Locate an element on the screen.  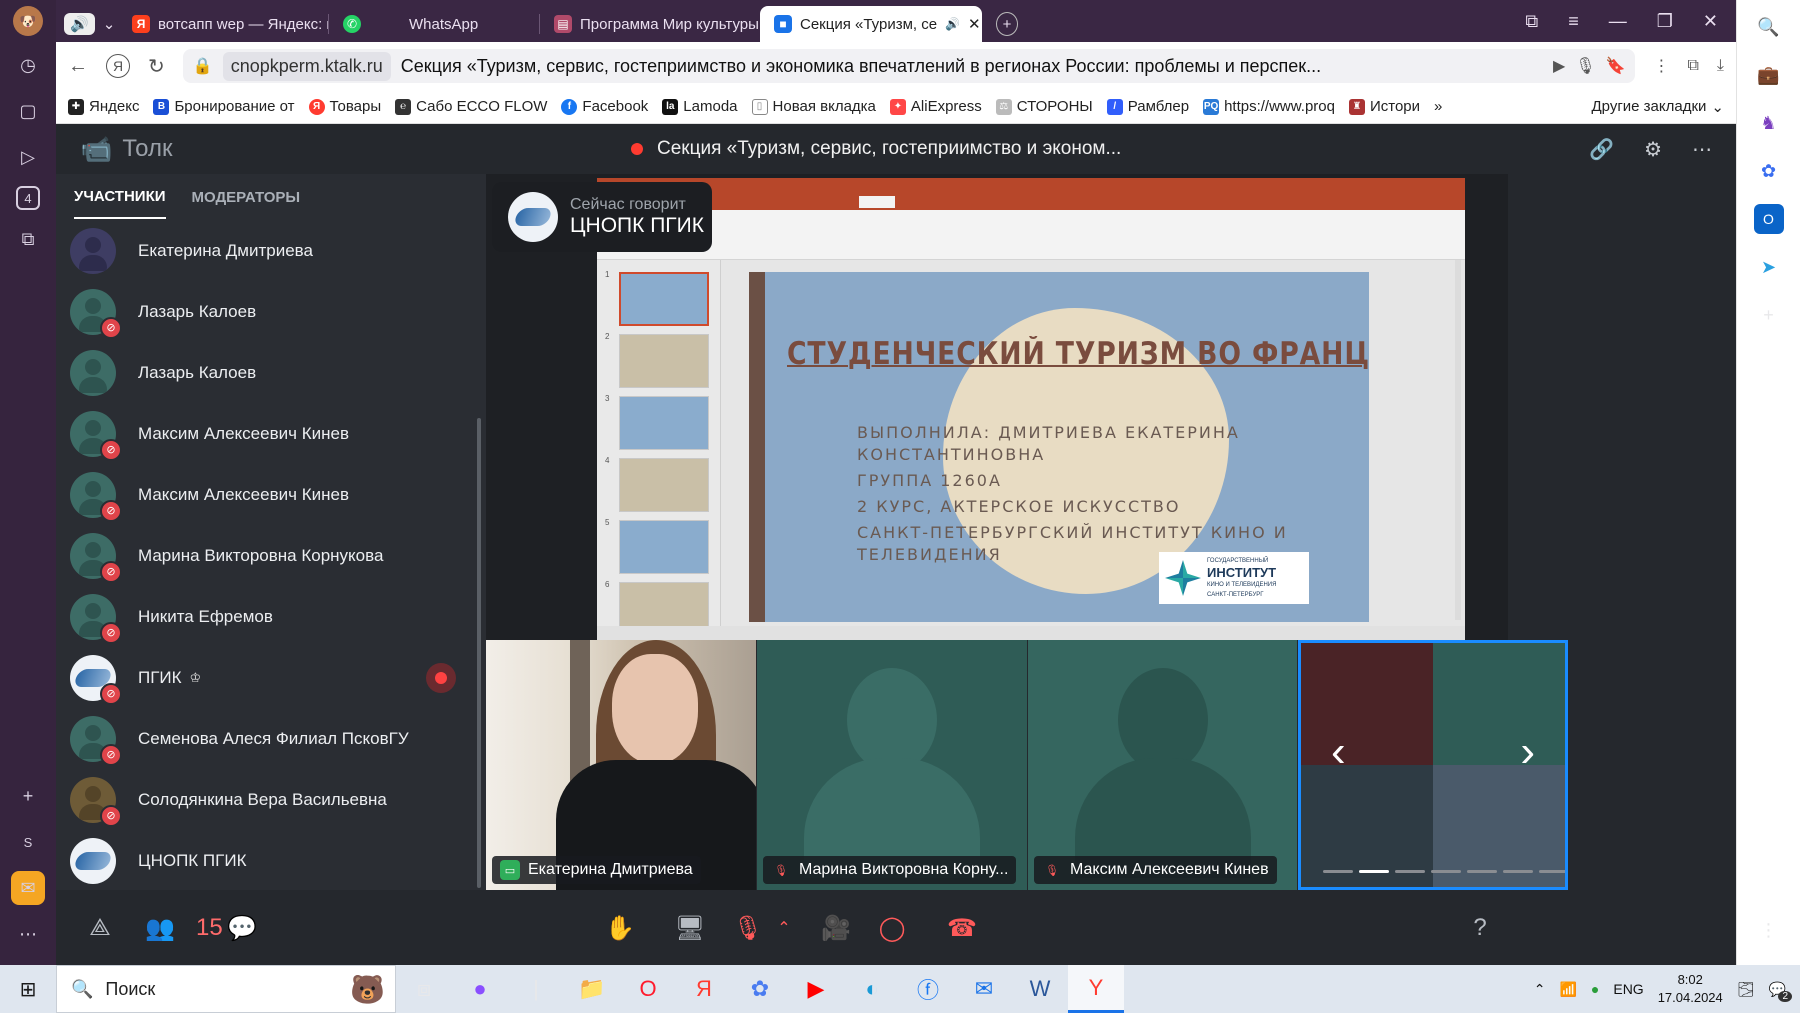
widget-icon: 🌫 is located at coordinates (1746, 989).